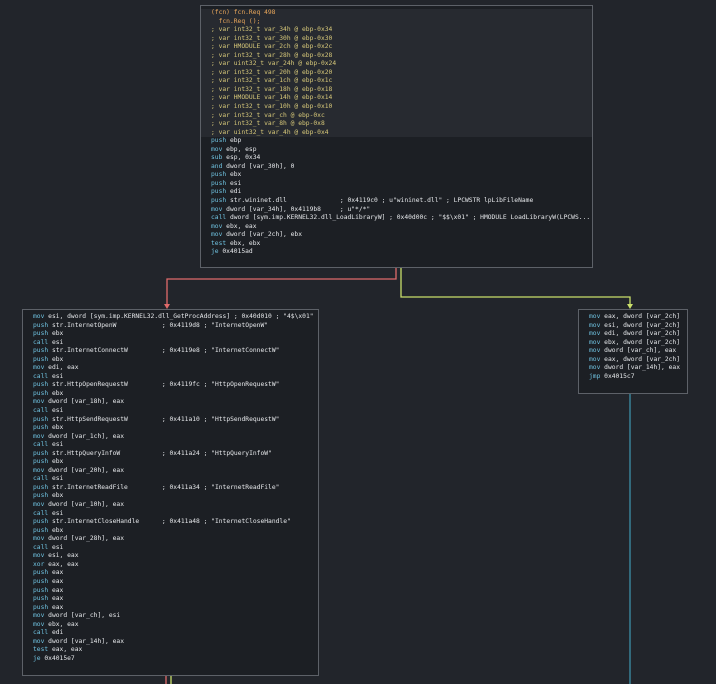 The width and height of the screenshot is (716, 684). Describe the element at coordinates (396, 39) in the screenshot. I see `instruction-line: ; var int32_t var_30h @ ebp-0x30` at that location.